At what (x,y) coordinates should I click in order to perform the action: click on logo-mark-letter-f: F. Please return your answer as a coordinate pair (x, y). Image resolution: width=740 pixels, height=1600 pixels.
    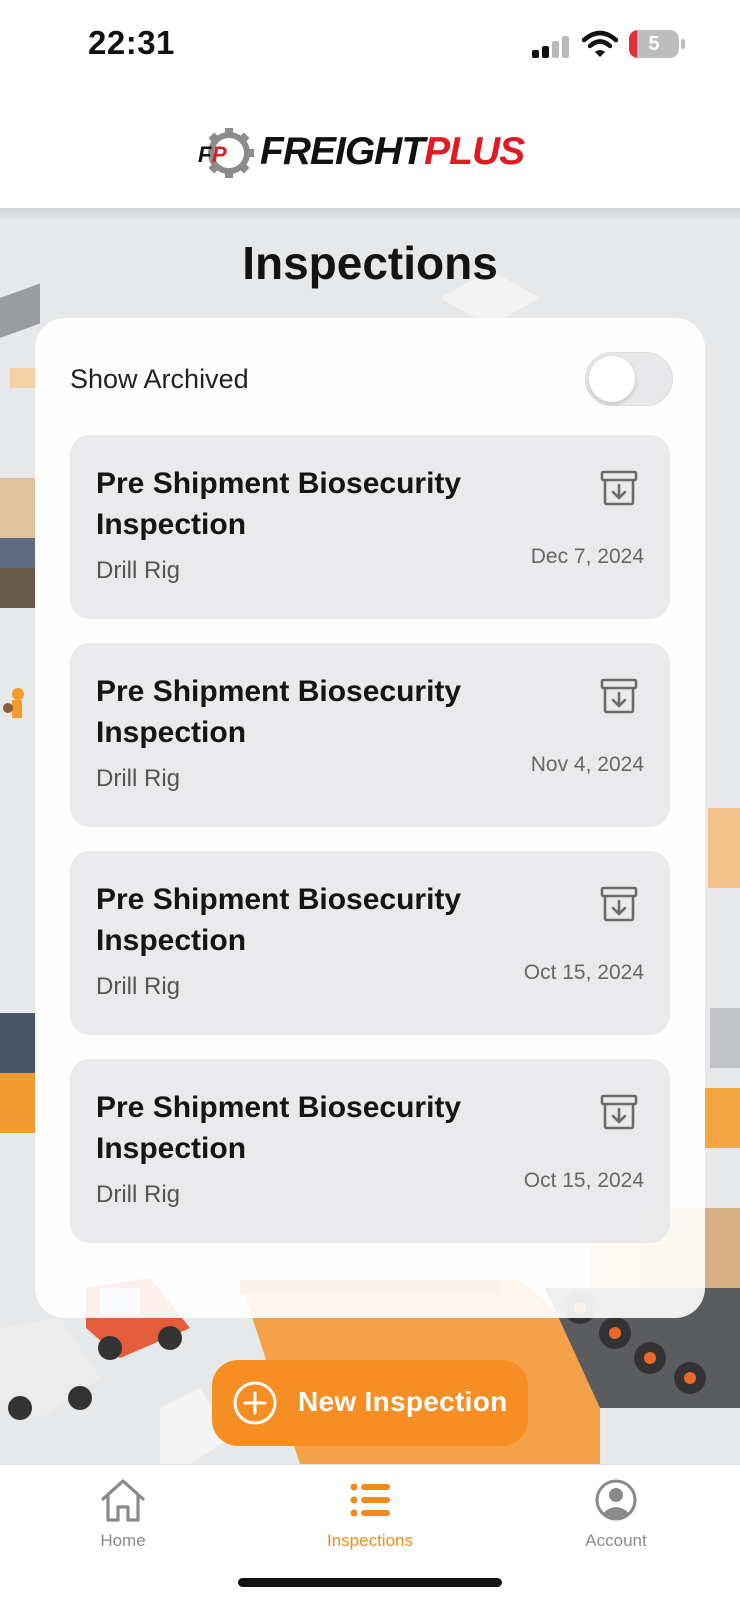
    Looking at the image, I should click on (205, 154).